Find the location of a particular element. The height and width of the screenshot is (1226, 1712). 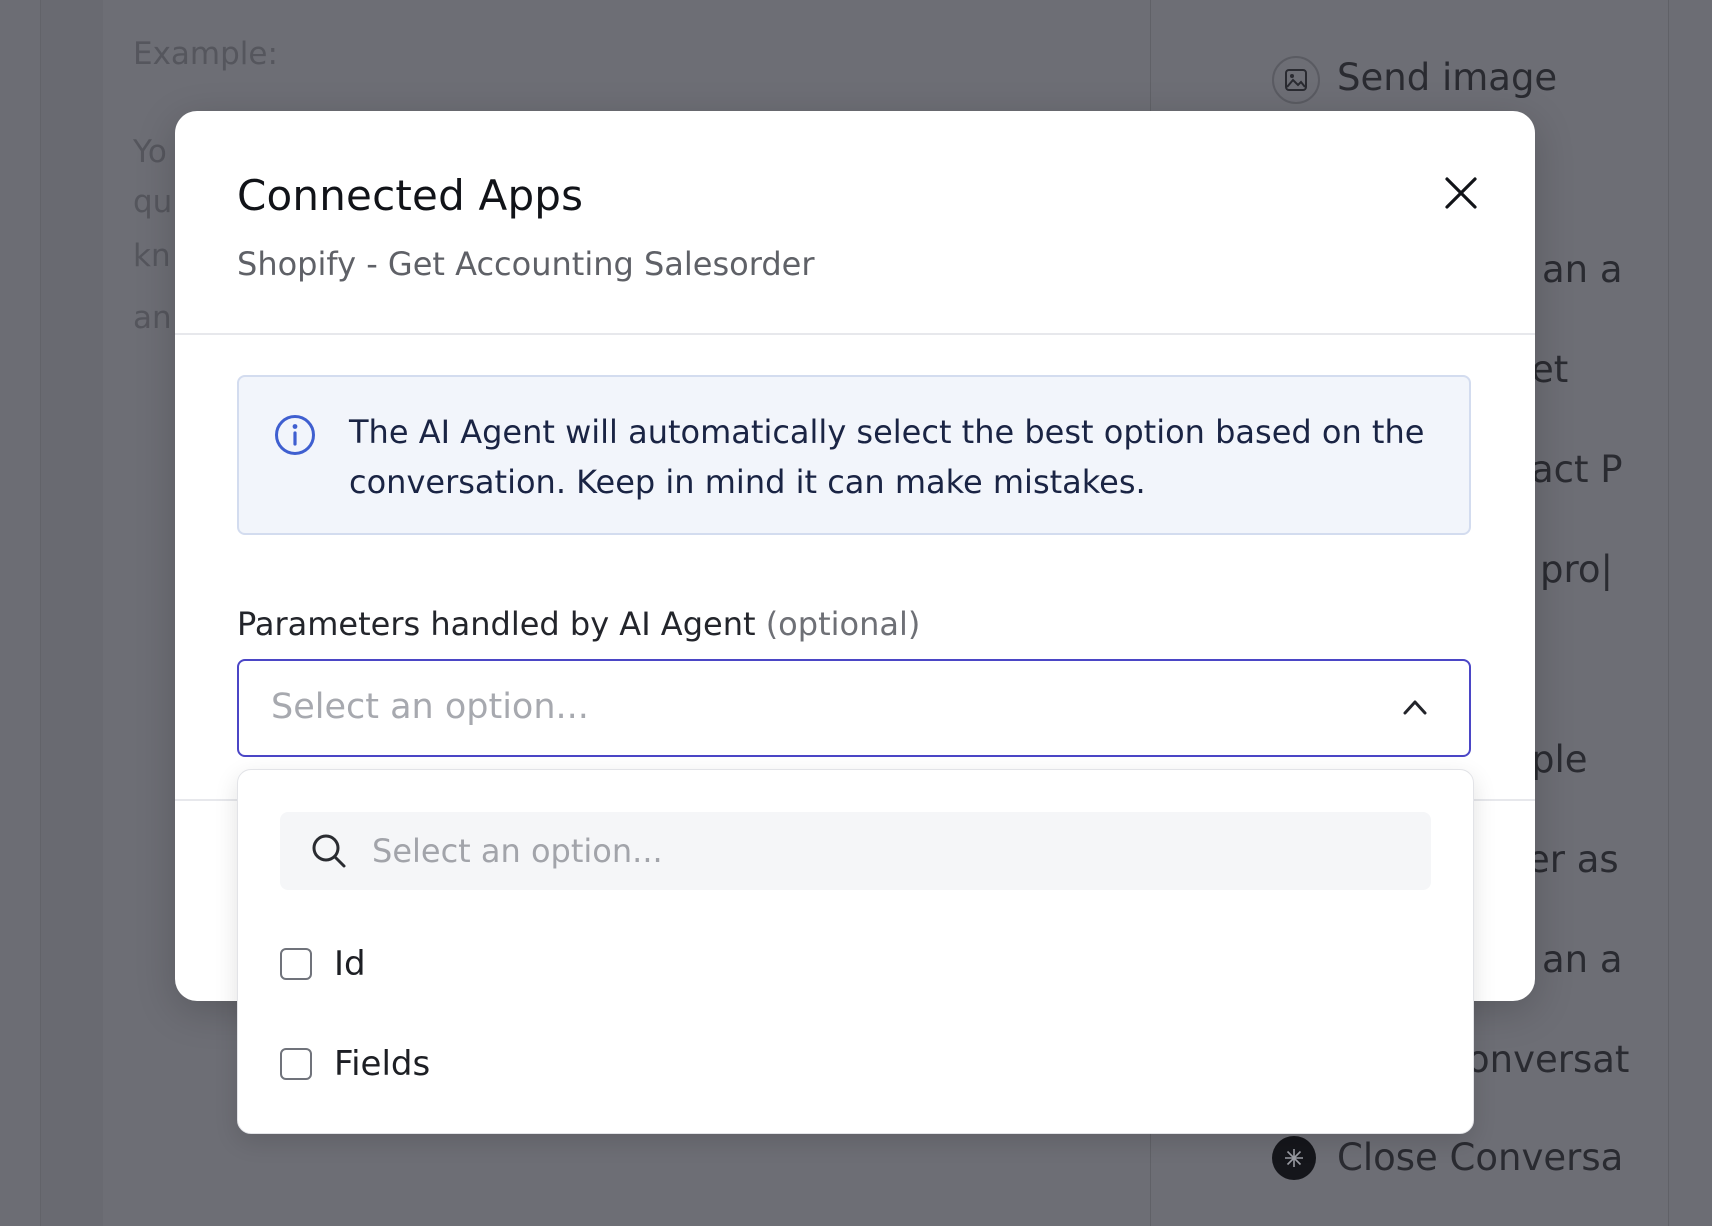

action-fragment: pro| is located at coordinates (1576, 569).